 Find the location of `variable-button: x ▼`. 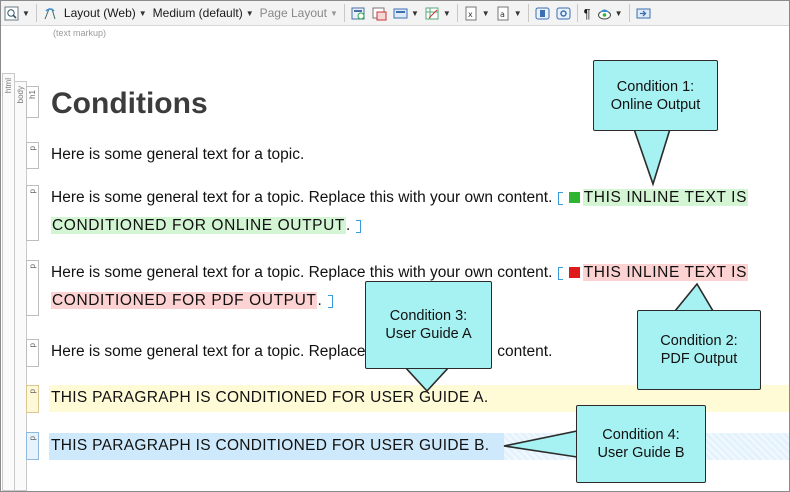

variable-button: x ▼ is located at coordinates (477, 13).